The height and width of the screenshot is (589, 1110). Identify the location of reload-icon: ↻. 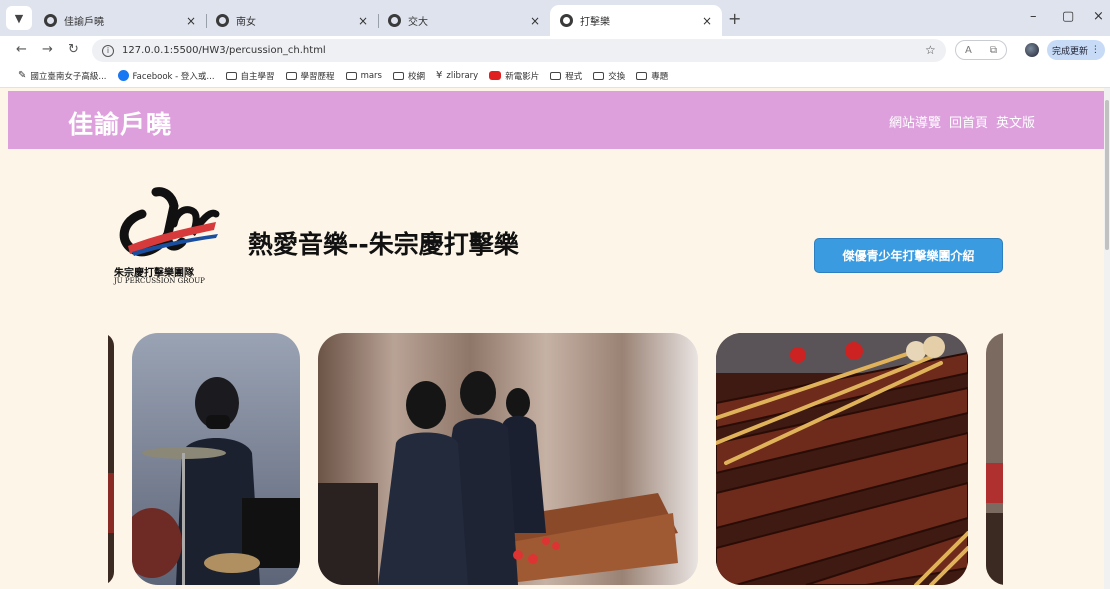
(73, 49).